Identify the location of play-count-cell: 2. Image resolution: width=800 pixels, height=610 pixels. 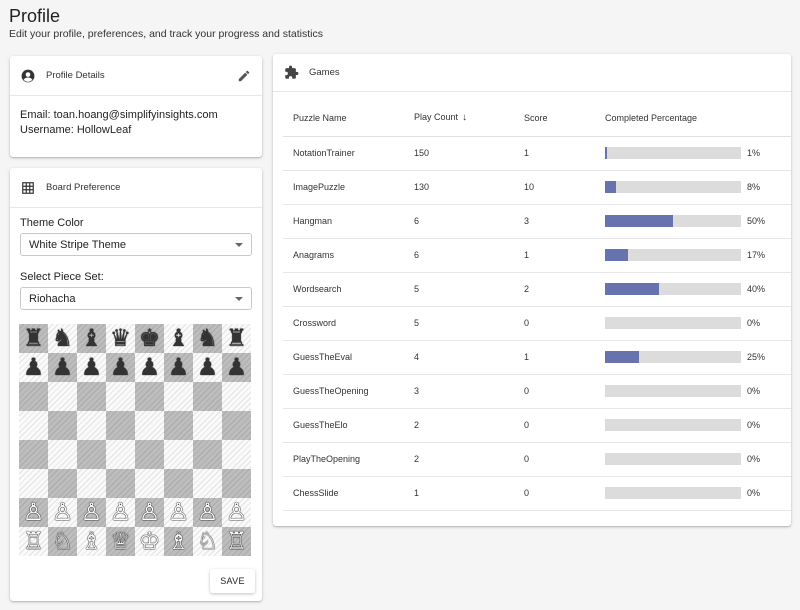
(469, 459).